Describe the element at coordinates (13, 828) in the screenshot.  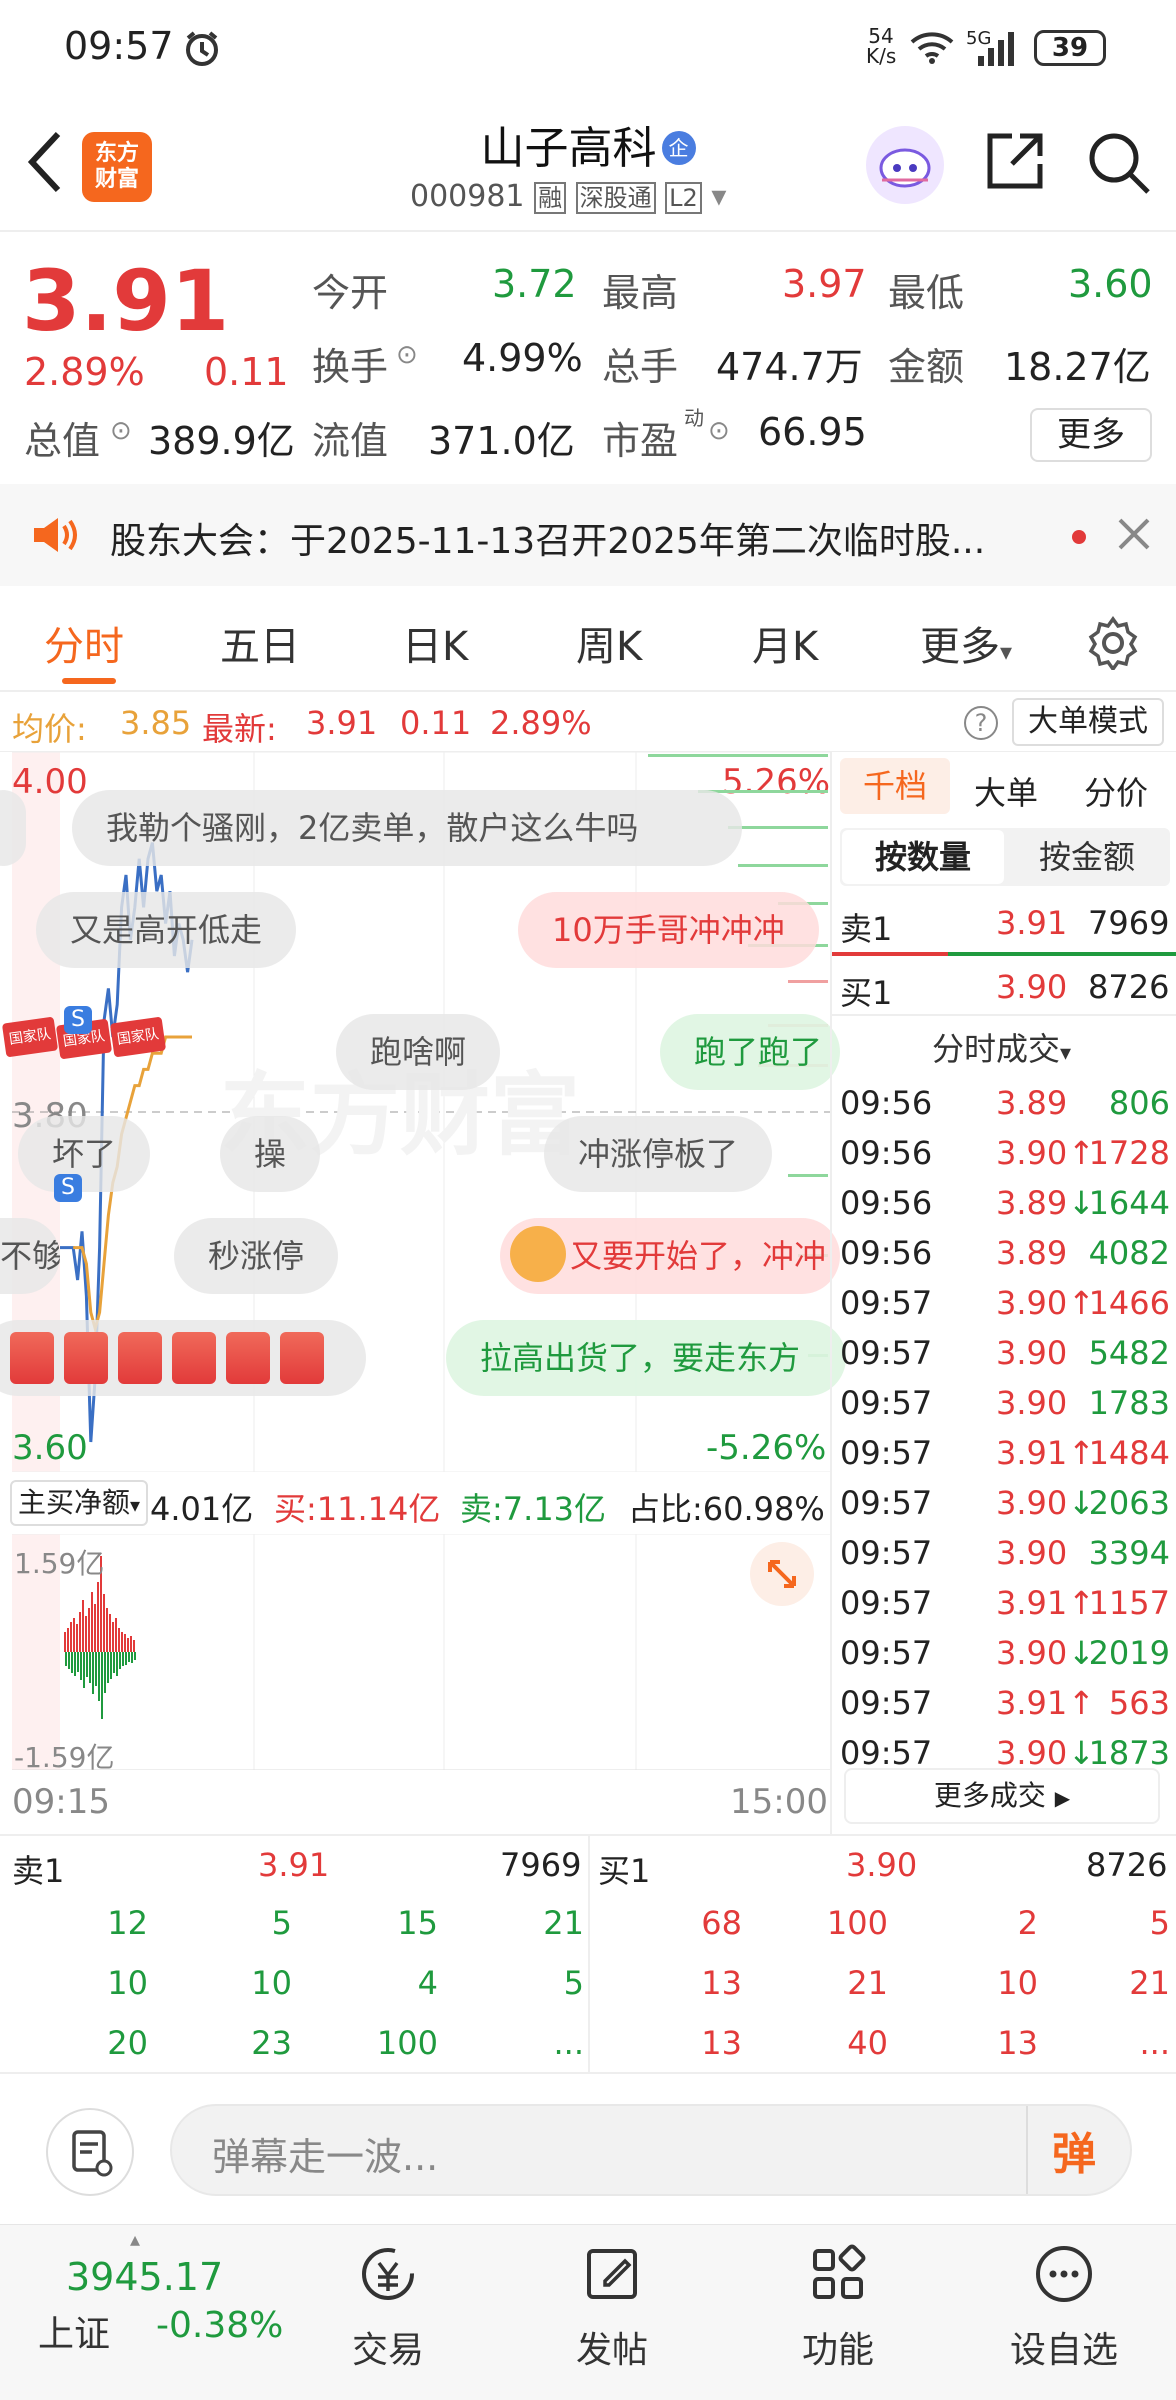
I see `danmu-bubble-edge` at that location.